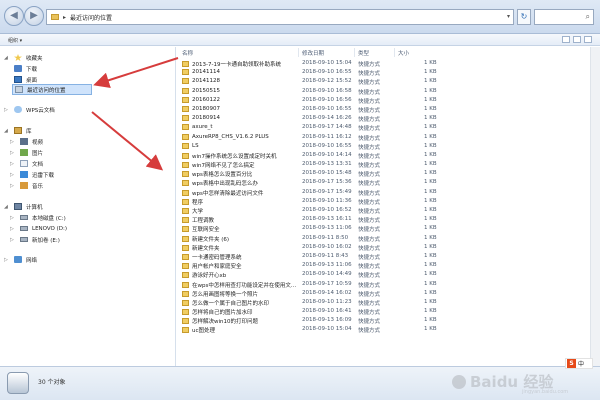 The height and width of the screenshot is (400, 600). I want to click on file-row: 工程调教 2018-09-13 16:11 快捷方式 1 KB, so click(384, 219).